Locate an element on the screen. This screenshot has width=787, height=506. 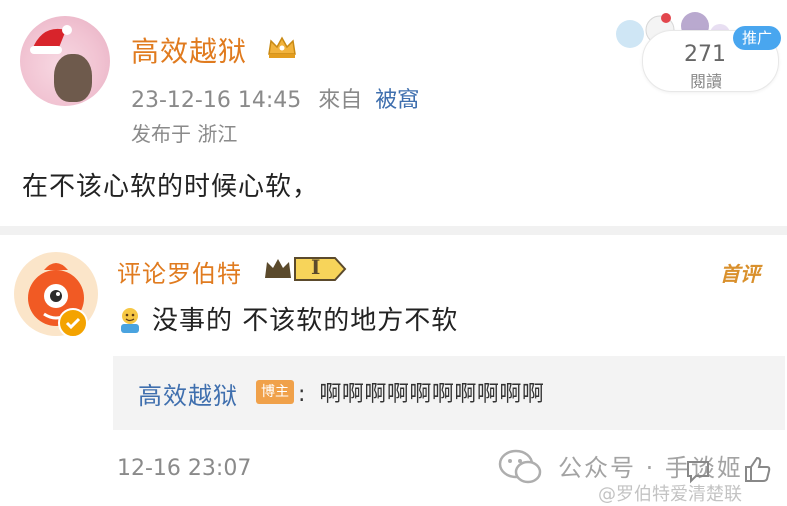
wechat-logo-icon is located at coordinates (520, 466).